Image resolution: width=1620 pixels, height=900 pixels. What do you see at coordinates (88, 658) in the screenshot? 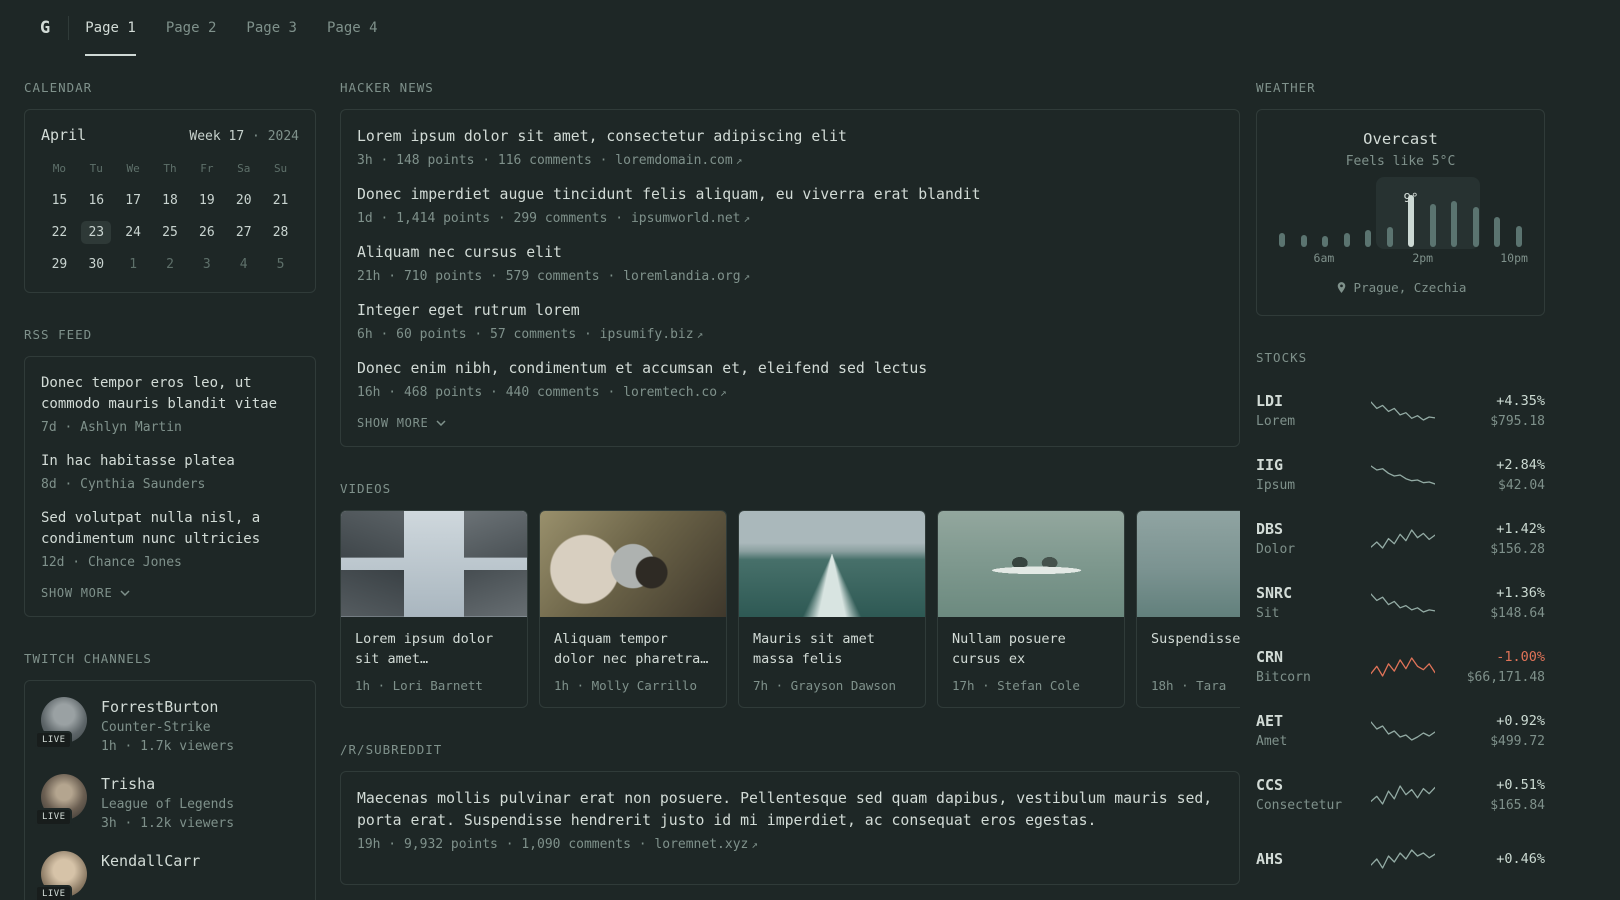
I see `twitch-section-title: TWITCH CHANNELS` at bounding box center [88, 658].